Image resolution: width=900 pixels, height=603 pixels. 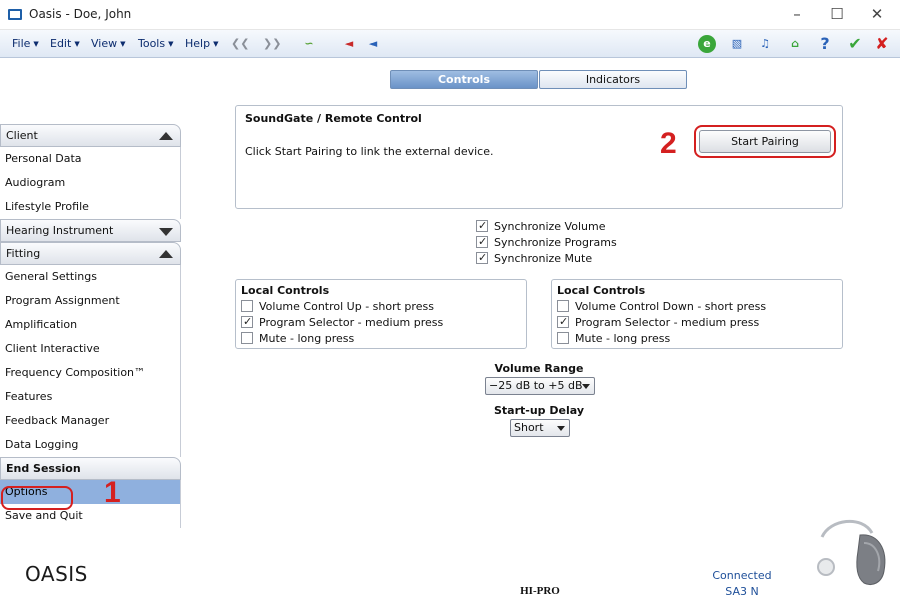 I want to click on sidebar-item-general-settings: General Settings, so click(x=90, y=277).